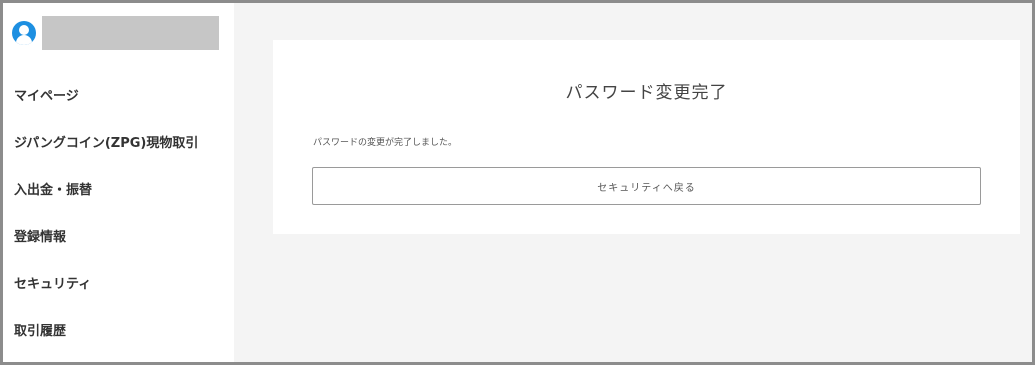 This screenshot has width=1035, height=365. What do you see at coordinates (118, 331) in the screenshot?
I see `sidebar-item-trade-history: 取引履歴` at bounding box center [118, 331].